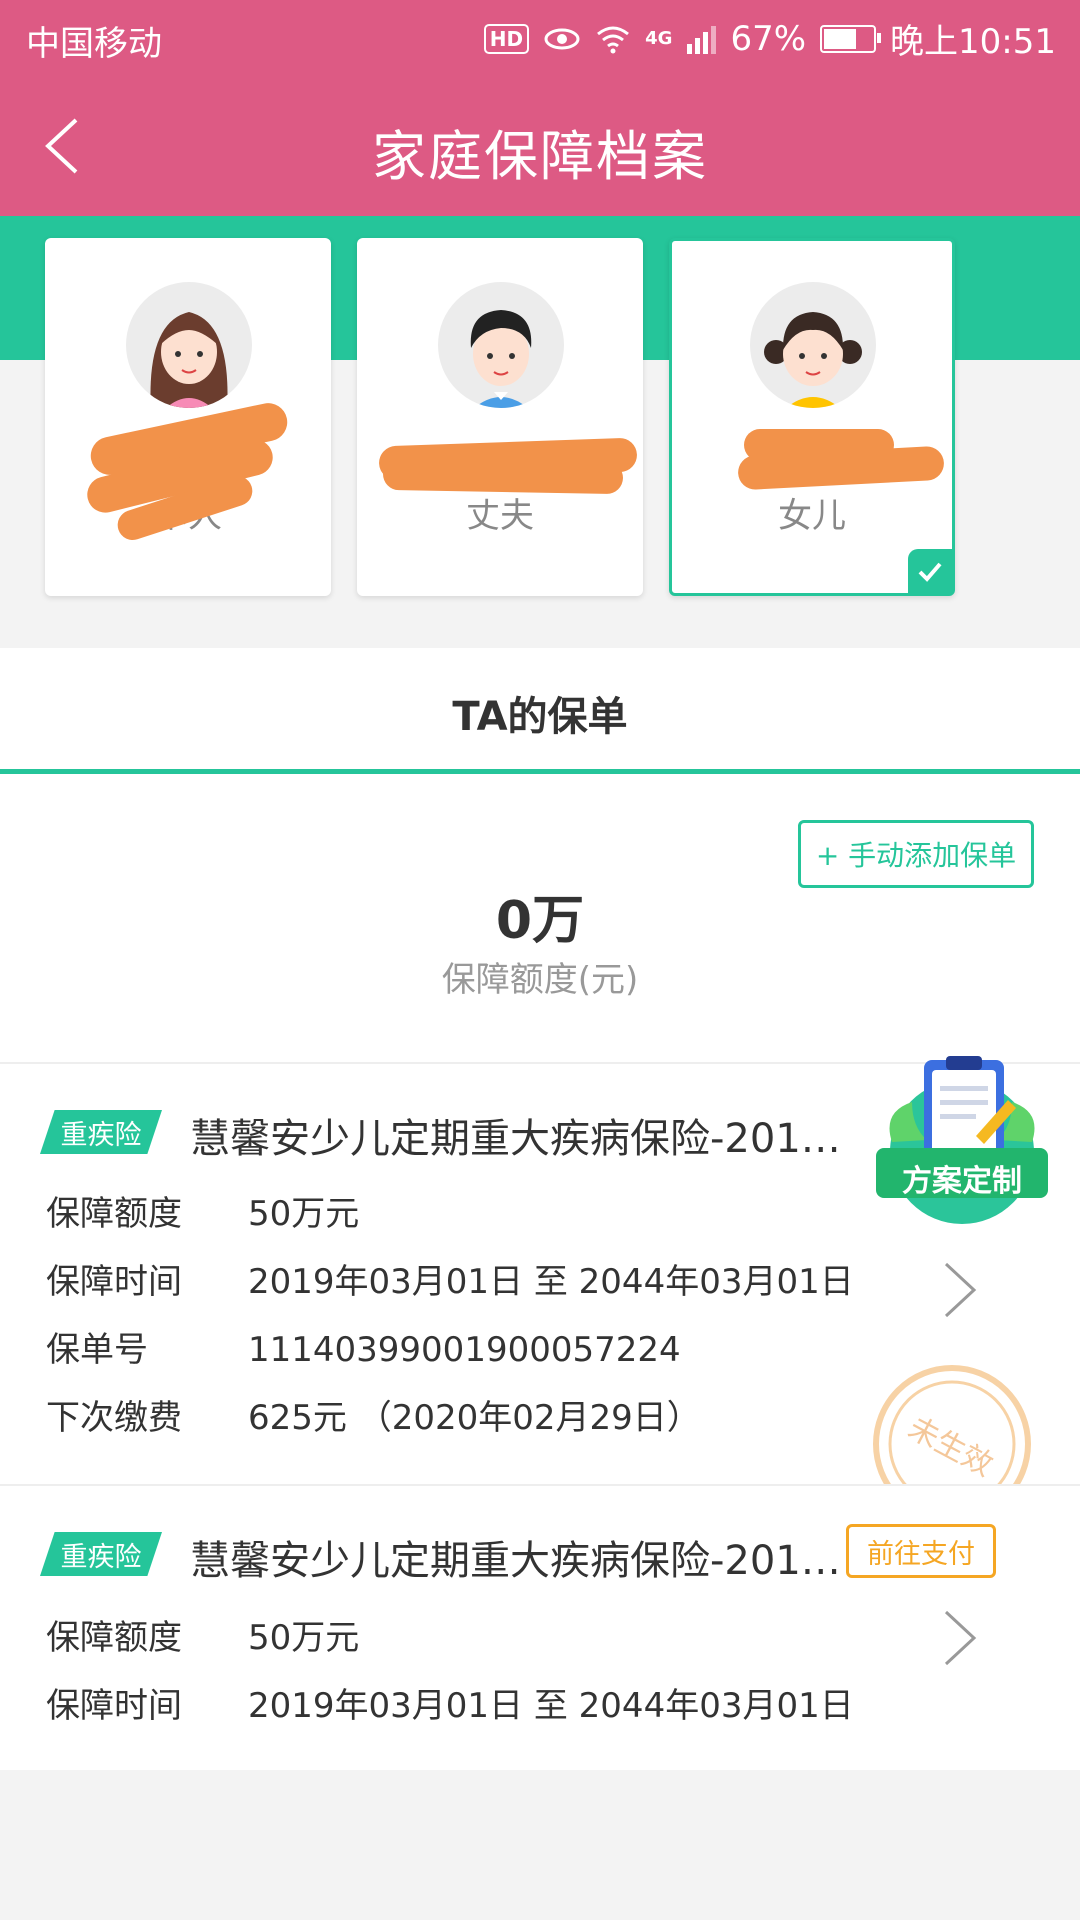  Describe the element at coordinates (188, 417) in the screenshot. I see `member-card-self: 本人` at that location.